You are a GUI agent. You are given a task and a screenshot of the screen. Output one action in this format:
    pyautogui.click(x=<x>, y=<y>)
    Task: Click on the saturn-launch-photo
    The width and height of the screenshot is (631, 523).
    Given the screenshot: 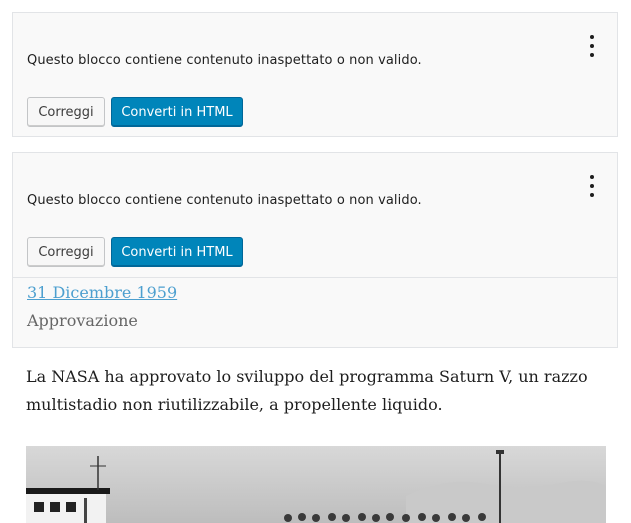 What is the action you would take?
    pyautogui.click(x=316, y=484)
    